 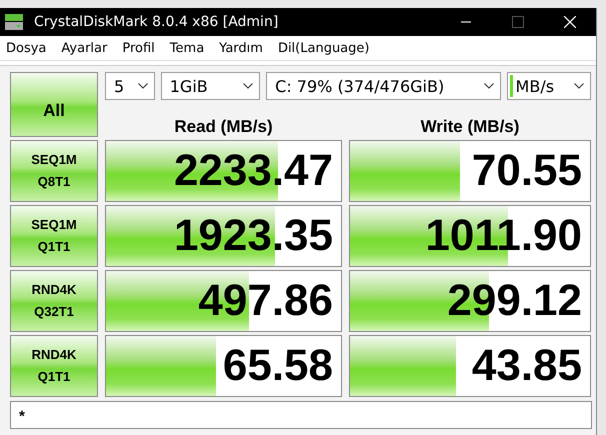 What do you see at coordinates (130, 86) in the screenshot?
I see `dropdown: 5` at bounding box center [130, 86].